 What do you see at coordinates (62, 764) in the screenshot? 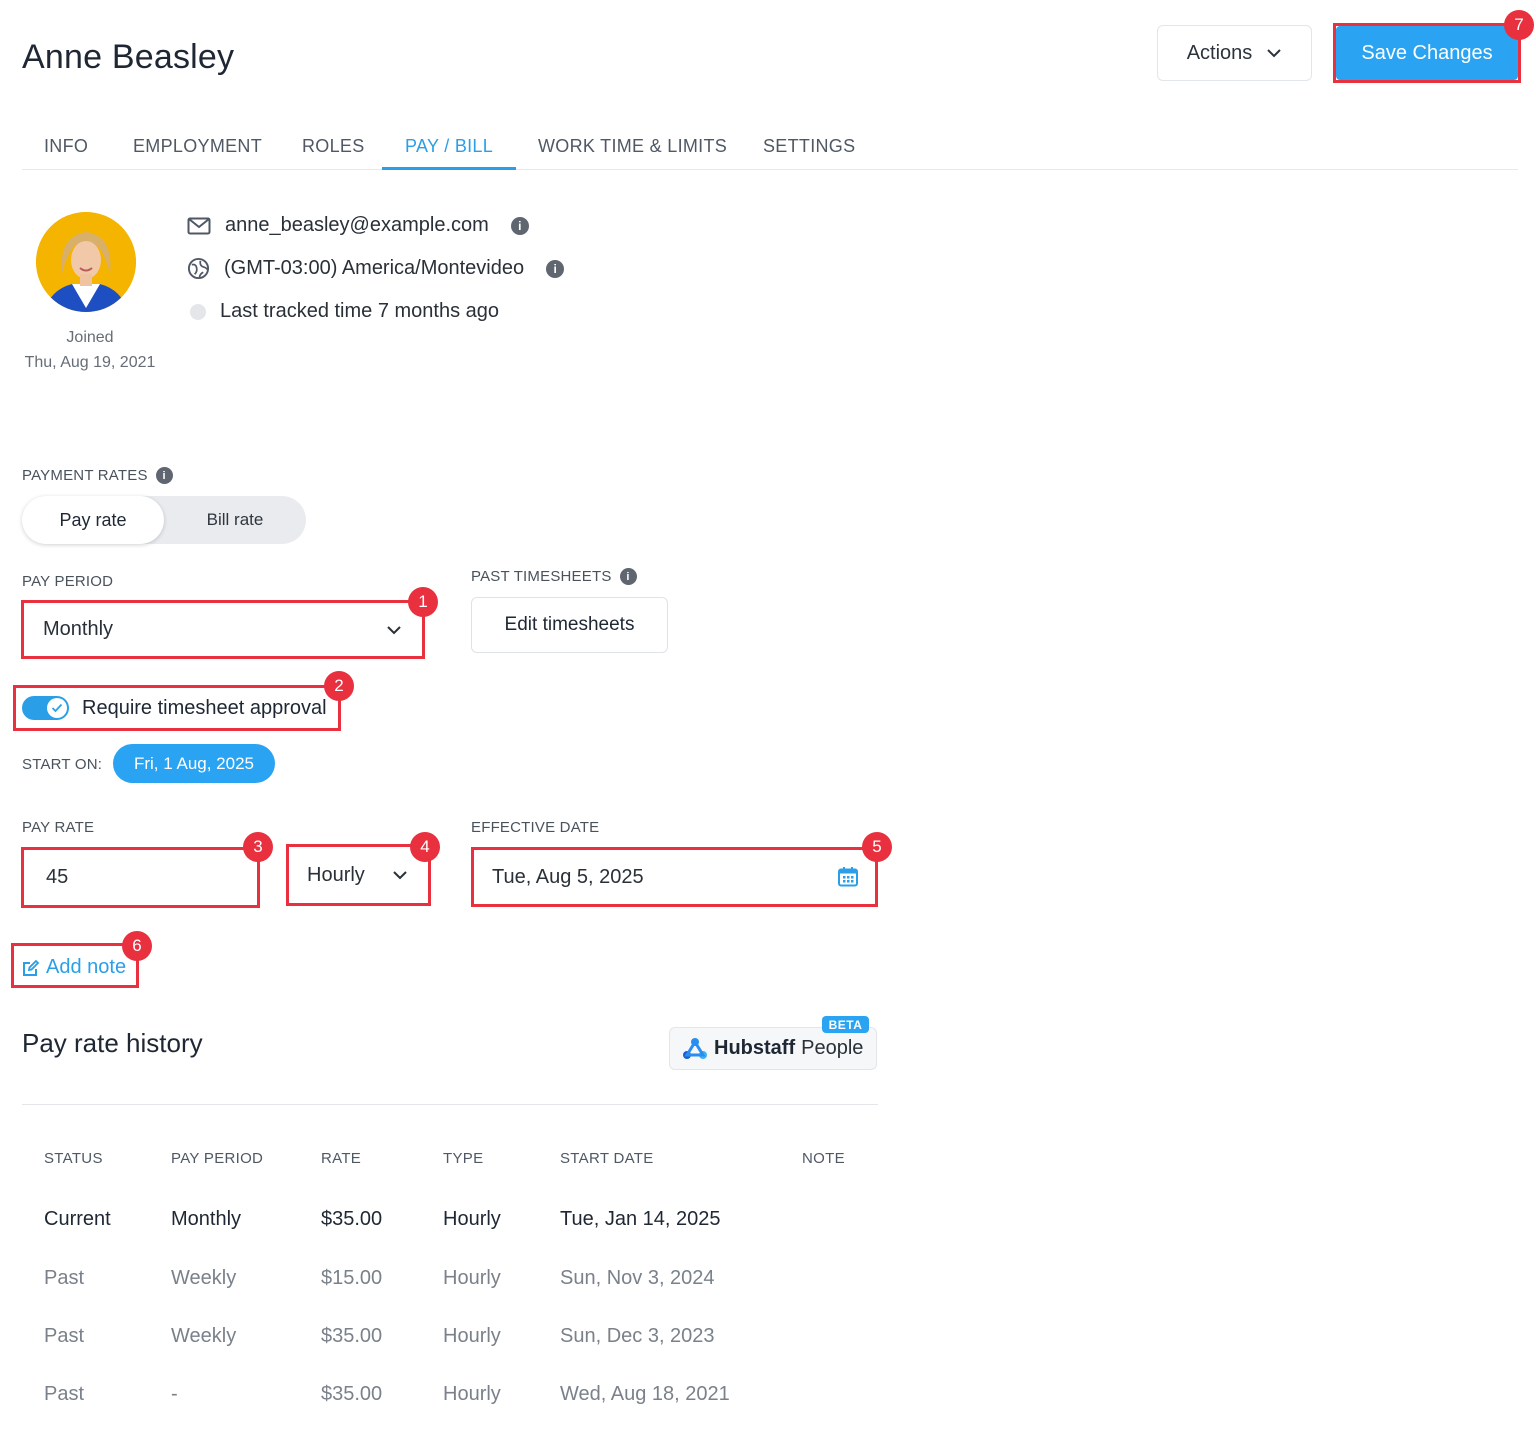
I see `start-on-label: START ON:` at bounding box center [62, 764].